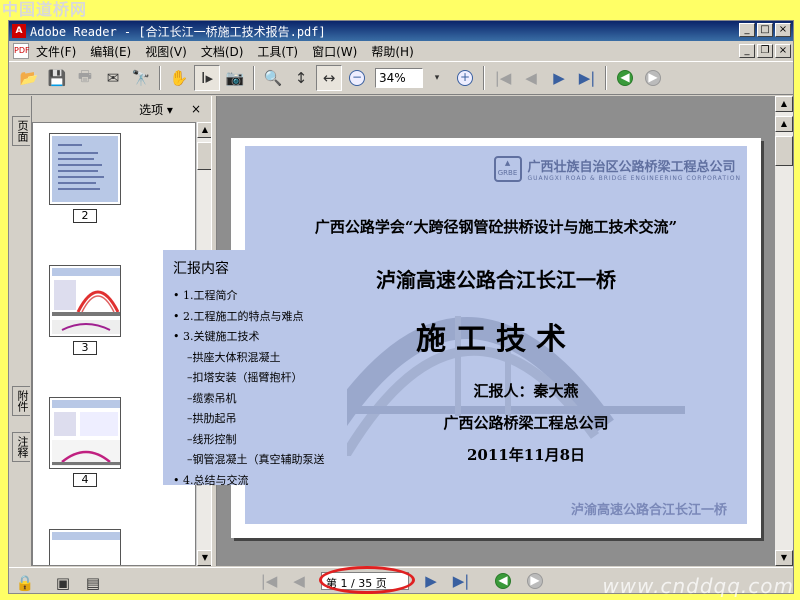 The image size is (800, 600). I want to click on outline-item: –拱座大体积混凝土, so click(234, 357).